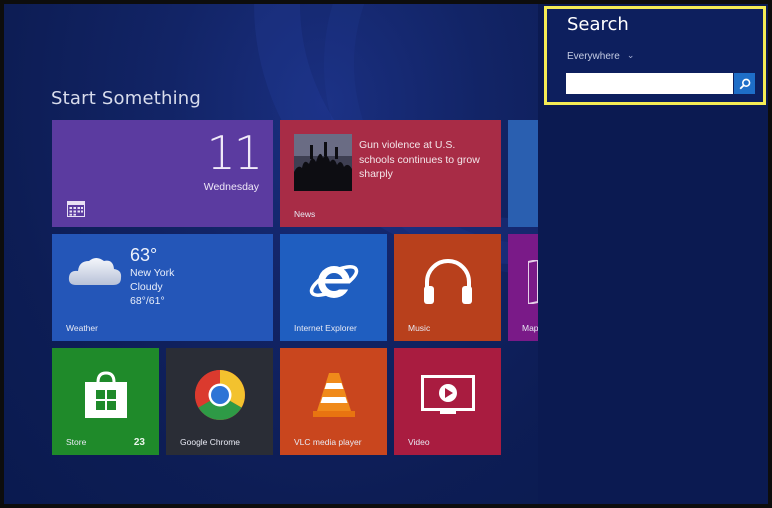 The width and height of the screenshot is (772, 508). I want to click on search-button, so click(744, 83).